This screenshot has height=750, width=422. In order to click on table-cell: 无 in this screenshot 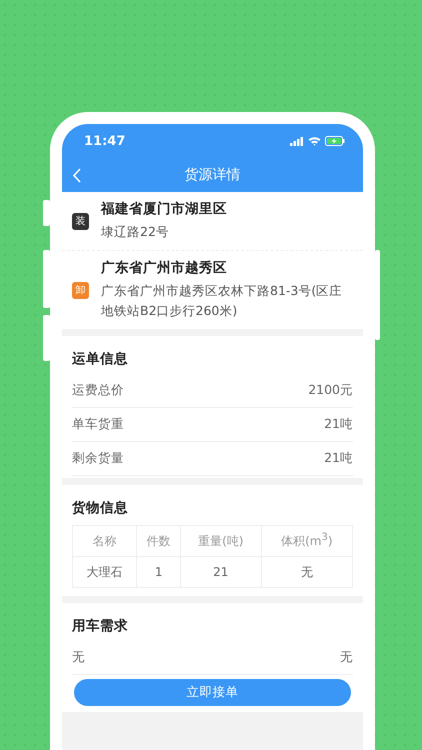, I will do `click(306, 572)`.